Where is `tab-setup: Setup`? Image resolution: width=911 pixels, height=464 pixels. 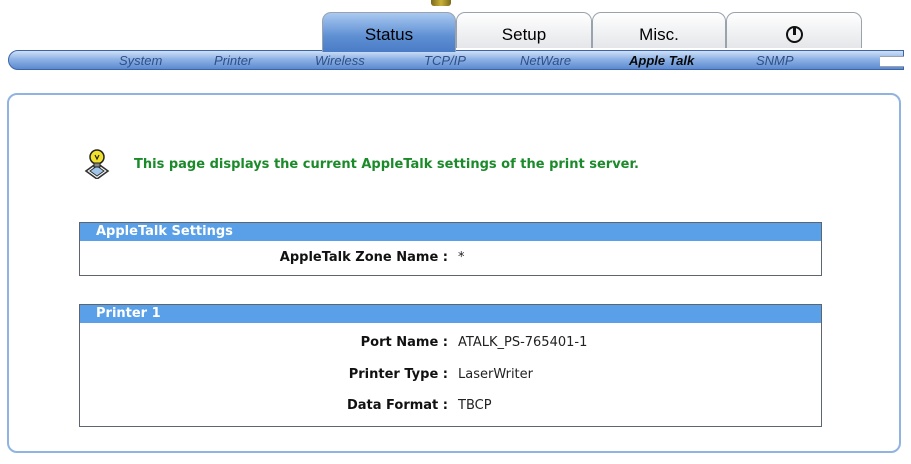 tab-setup: Setup is located at coordinates (524, 30).